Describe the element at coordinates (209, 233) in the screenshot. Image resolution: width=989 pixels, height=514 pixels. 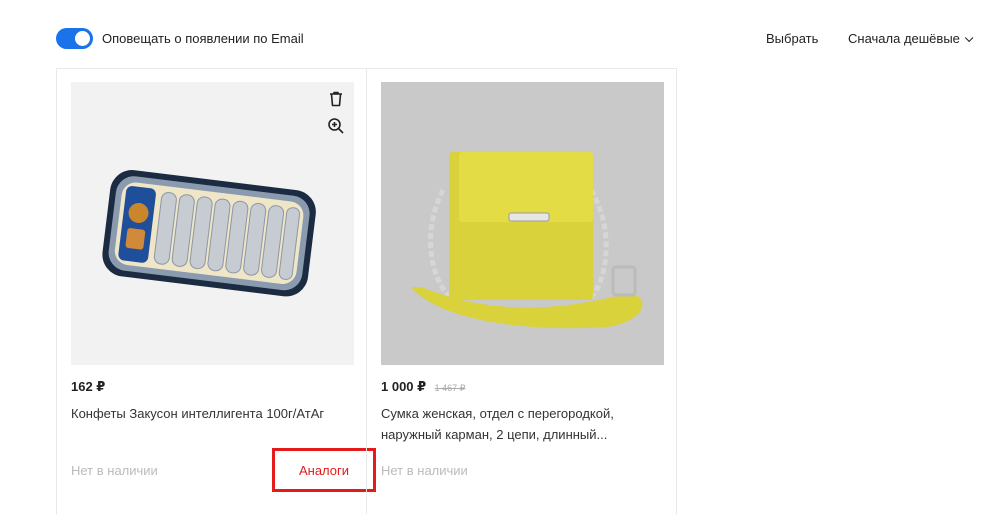
I see `candy-tin-image` at that location.